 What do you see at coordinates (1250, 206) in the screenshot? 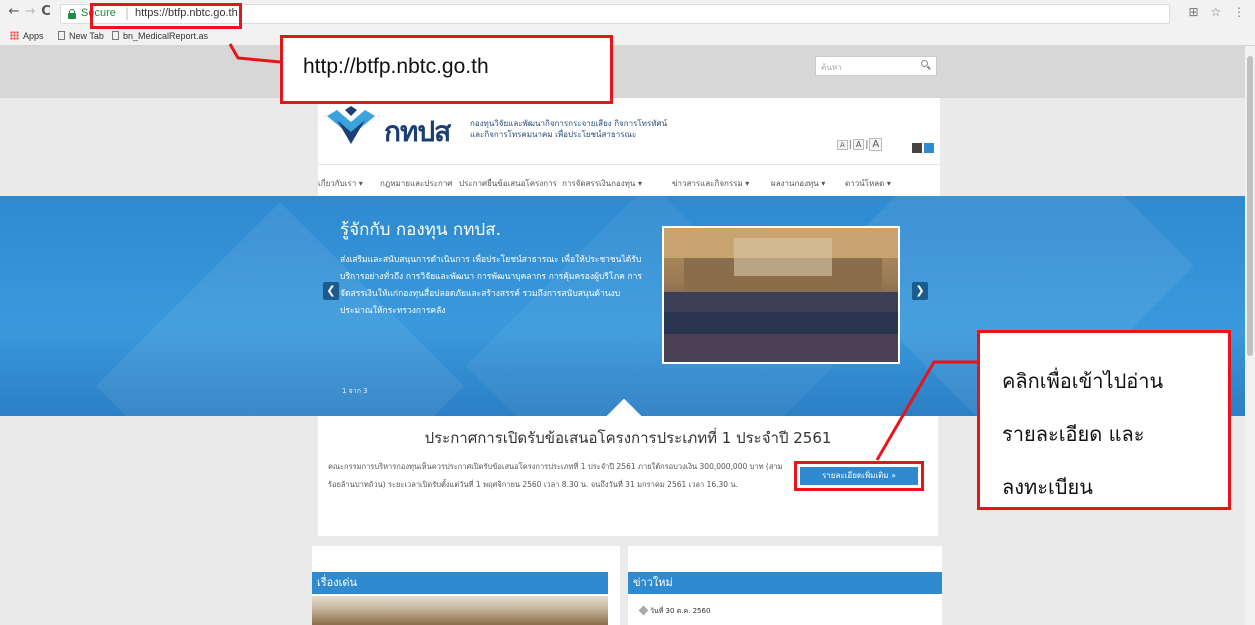
I see `scrollbar-thumb` at bounding box center [1250, 206].